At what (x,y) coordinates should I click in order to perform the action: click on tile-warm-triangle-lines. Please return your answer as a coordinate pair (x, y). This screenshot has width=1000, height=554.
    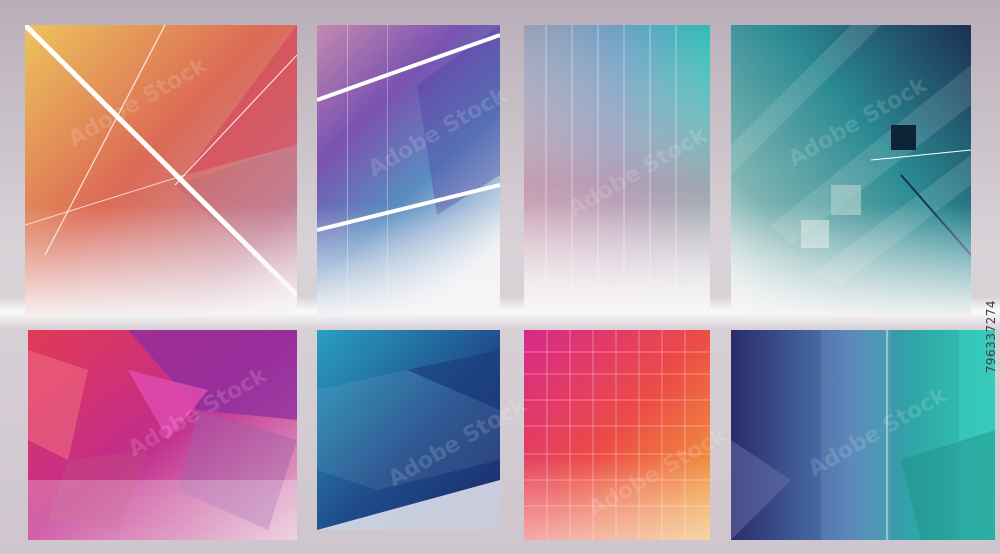
    Looking at the image, I should click on (161, 170).